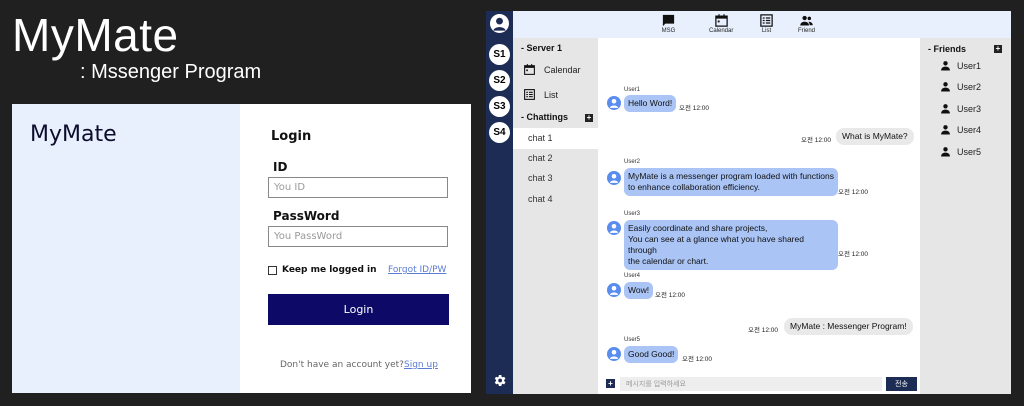 The image size is (1024, 406). I want to click on friend-name: User2, so click(969, 86).